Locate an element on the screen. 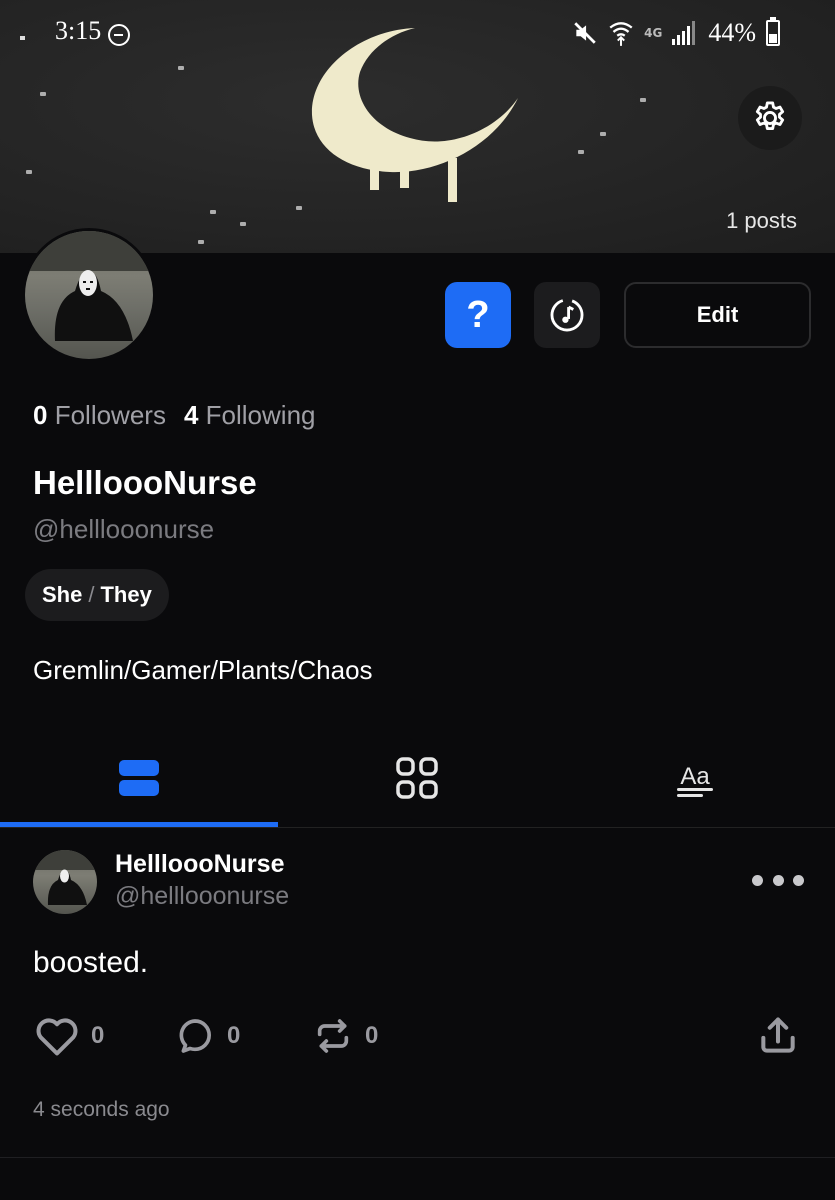 This screenshot has height=1200, width=835. tab-posts is located at coordinates (139, 778).